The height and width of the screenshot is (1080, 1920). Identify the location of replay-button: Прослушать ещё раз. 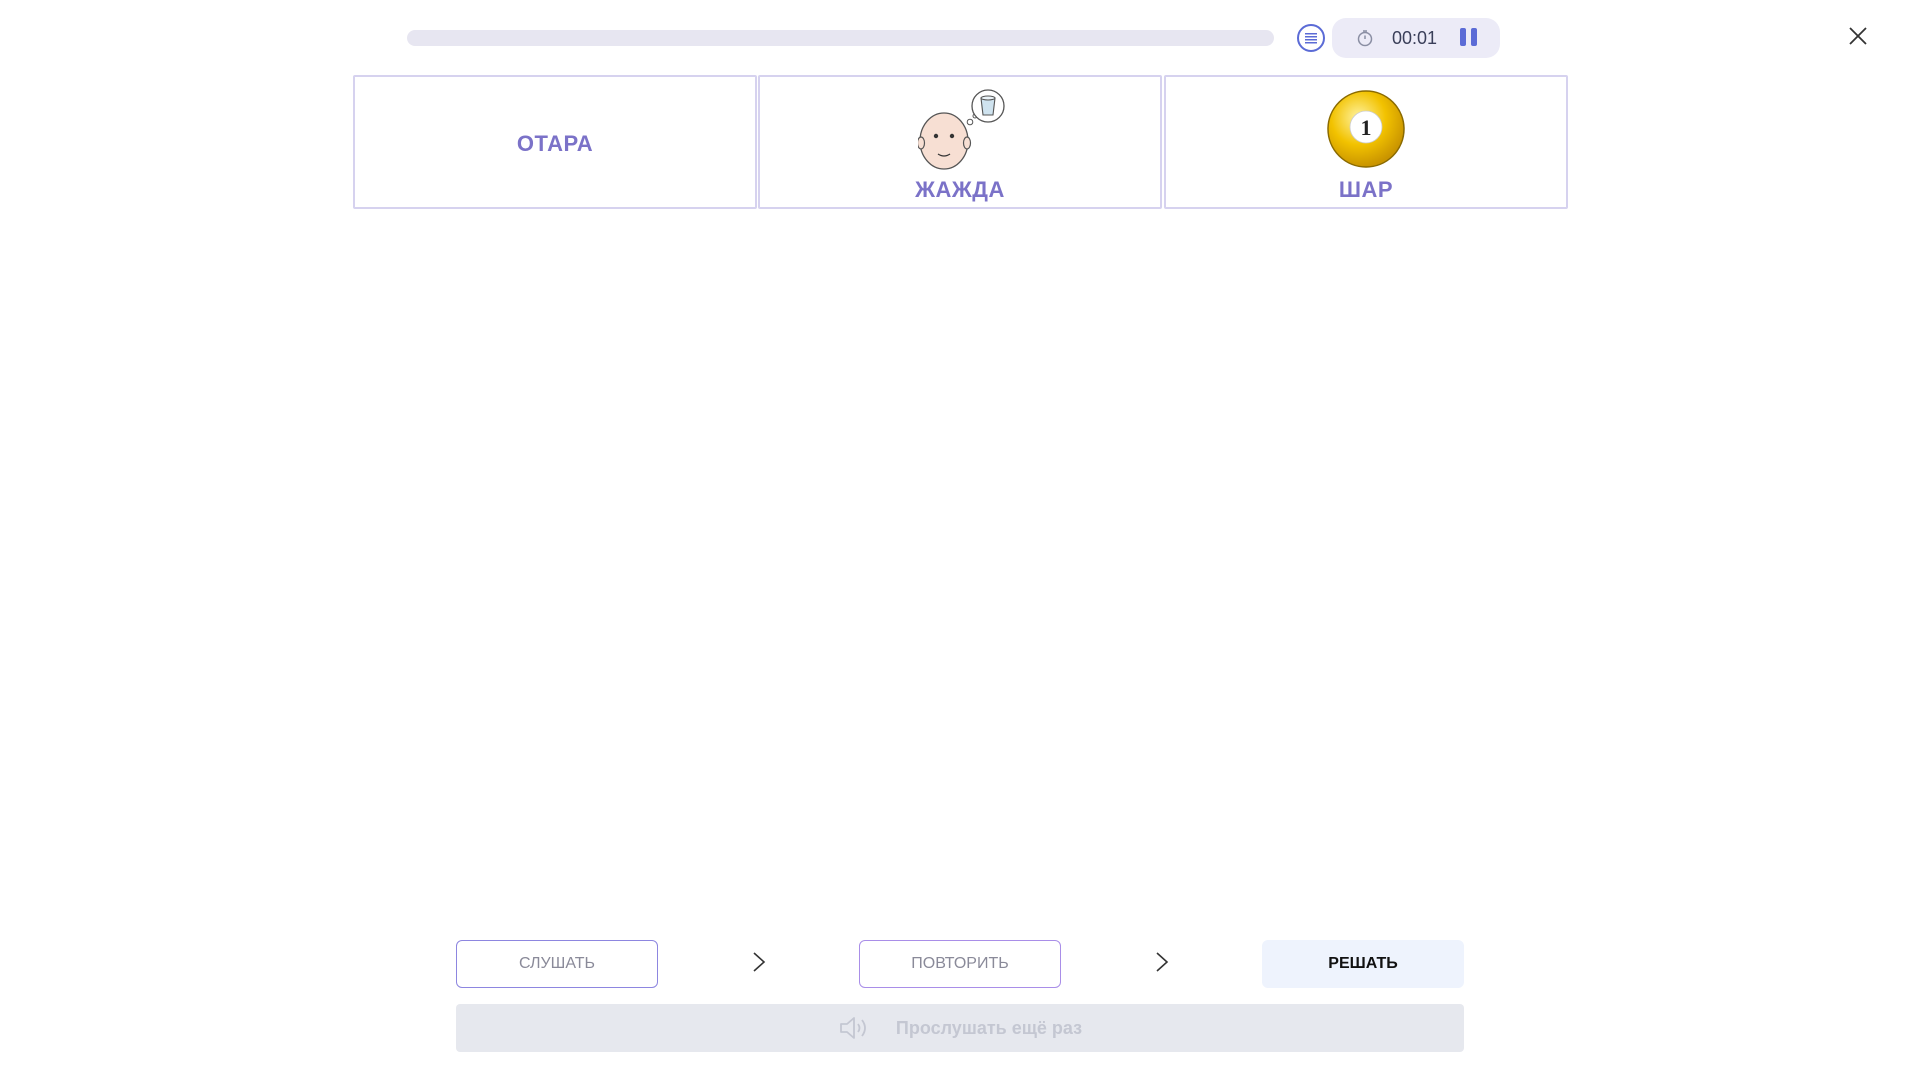
(960, 1028).